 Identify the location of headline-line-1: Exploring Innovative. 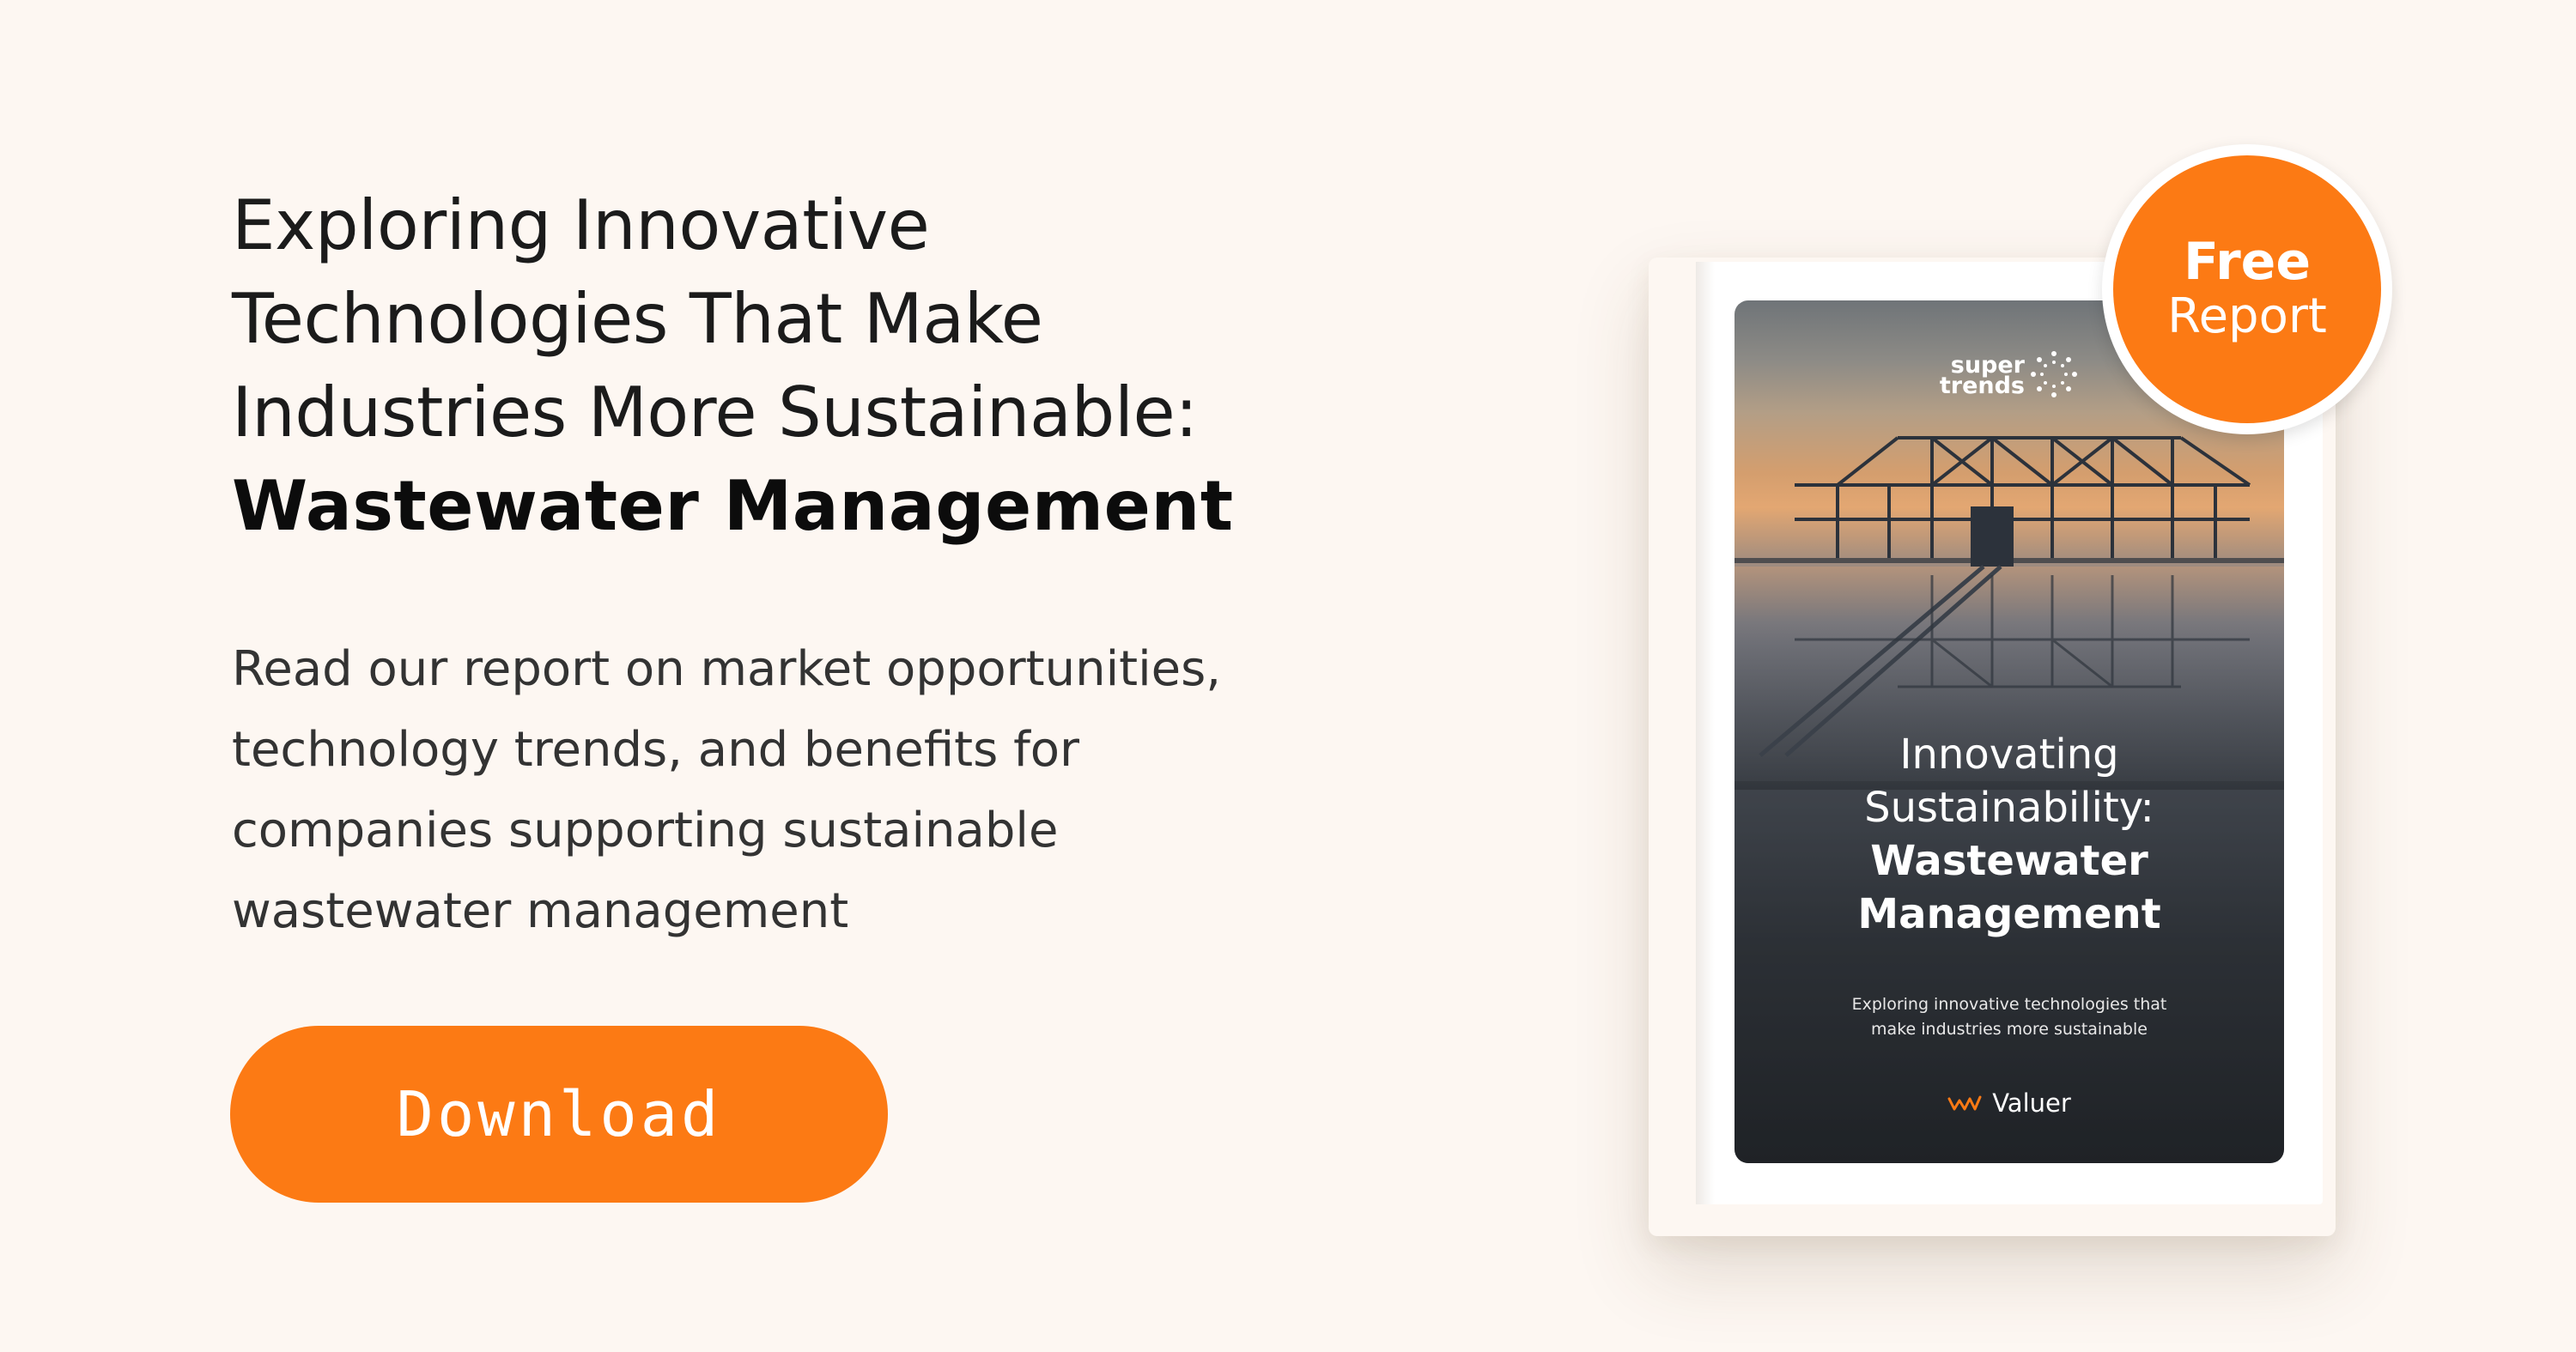
(581, 225).